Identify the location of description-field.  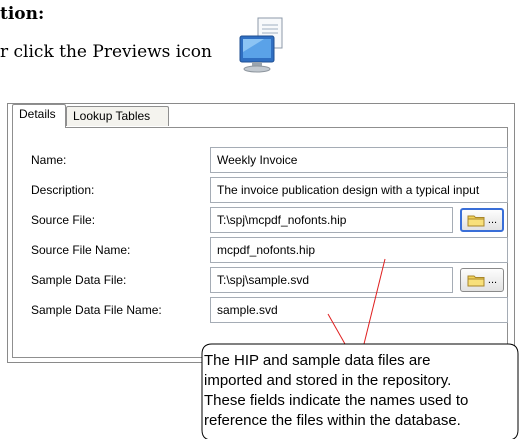
(359, 190).